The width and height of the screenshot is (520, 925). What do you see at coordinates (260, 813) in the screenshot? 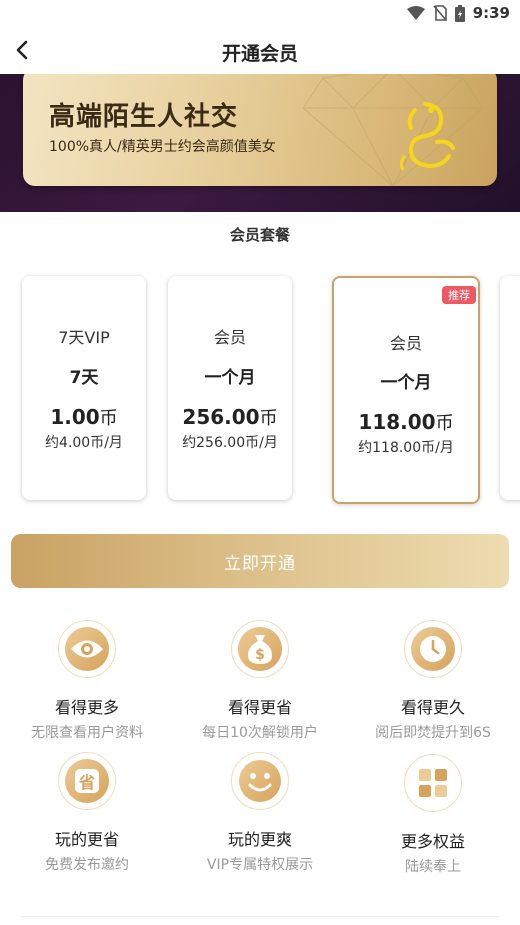
I see `benefit-item: 玩的更爽 VIP专属特权展示` at bounding box center [260, 813].